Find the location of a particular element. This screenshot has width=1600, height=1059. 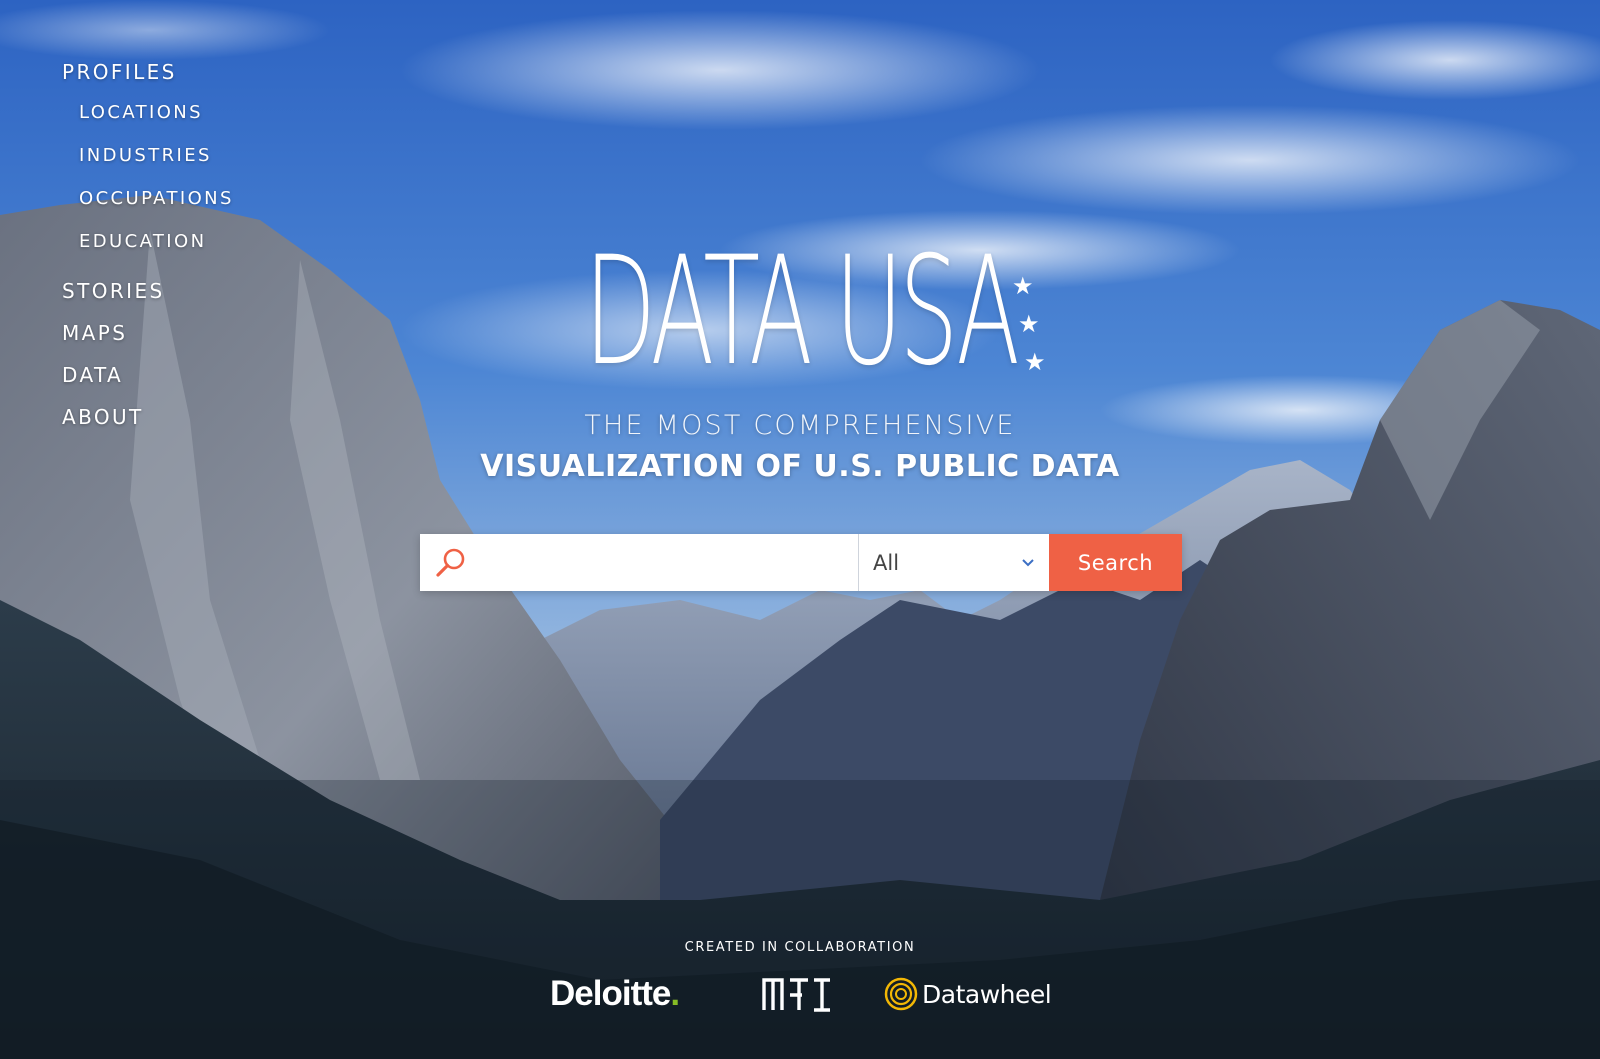

nav-profiles: PROFILES is located at coordinates (148, 79).